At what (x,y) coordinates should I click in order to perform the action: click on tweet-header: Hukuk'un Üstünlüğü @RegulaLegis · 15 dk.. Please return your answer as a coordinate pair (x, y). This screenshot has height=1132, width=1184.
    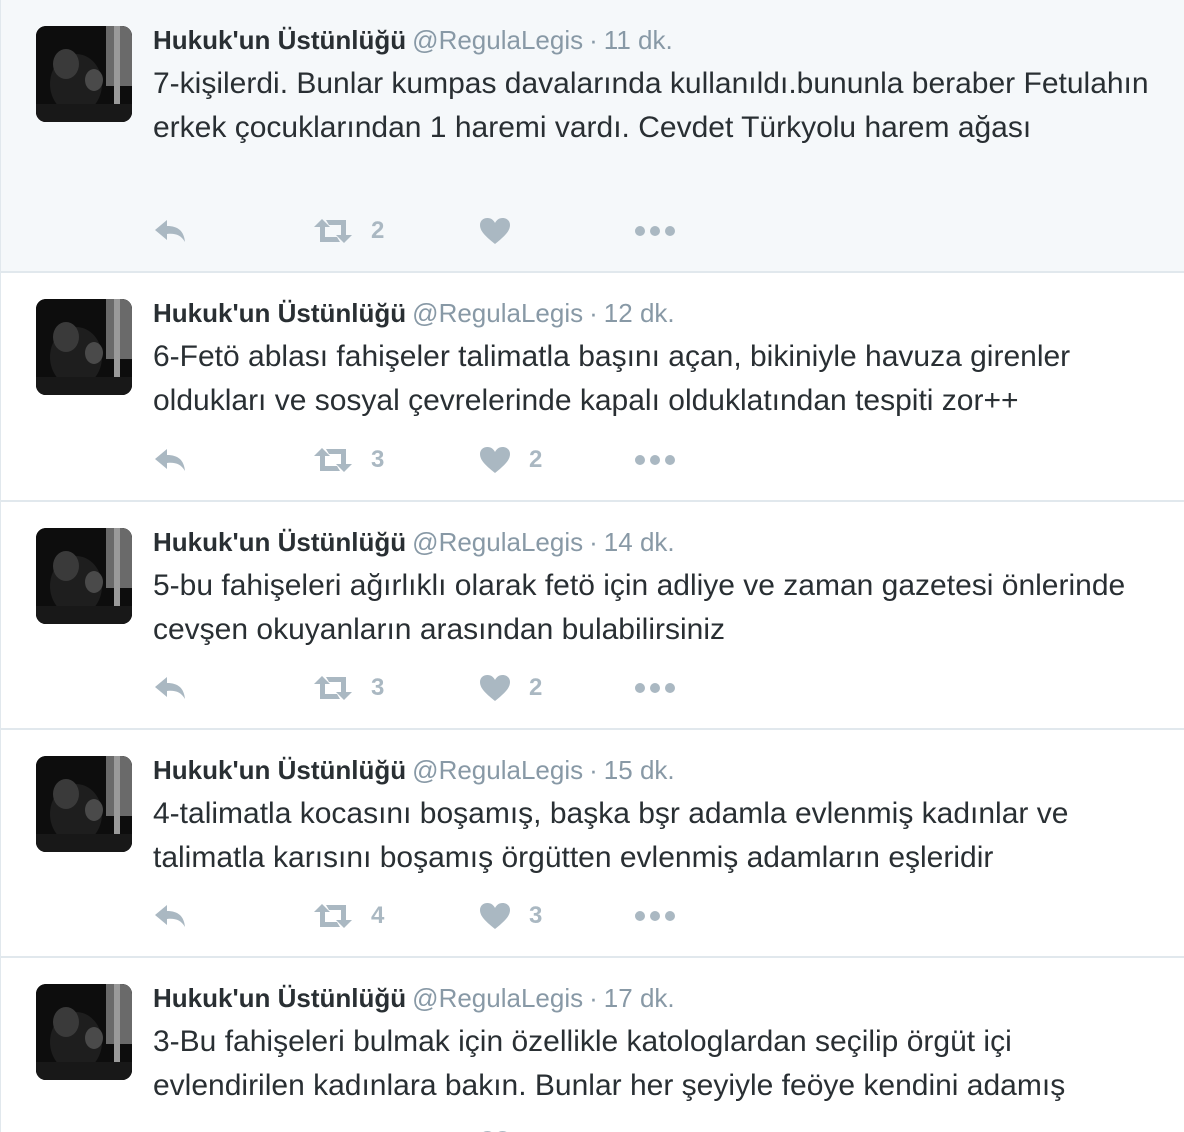
    Looking at the image, I should click on (414, 770).